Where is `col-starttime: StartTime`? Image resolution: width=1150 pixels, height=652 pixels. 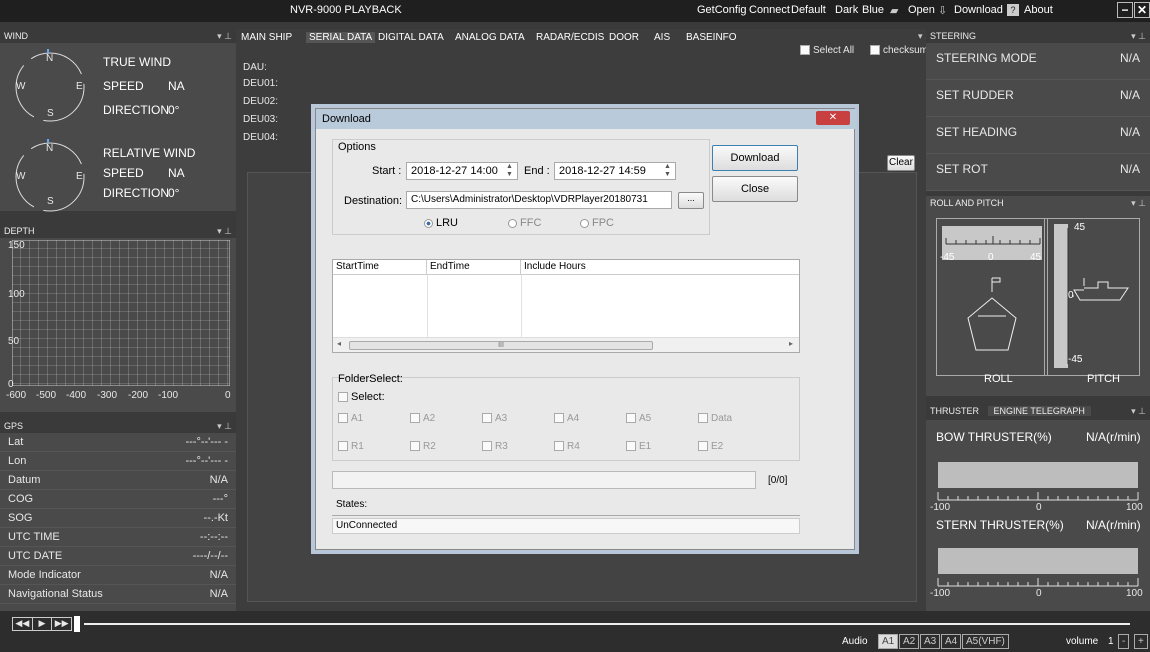 col-starttime: StartTime is located at coordinates (380, 267).